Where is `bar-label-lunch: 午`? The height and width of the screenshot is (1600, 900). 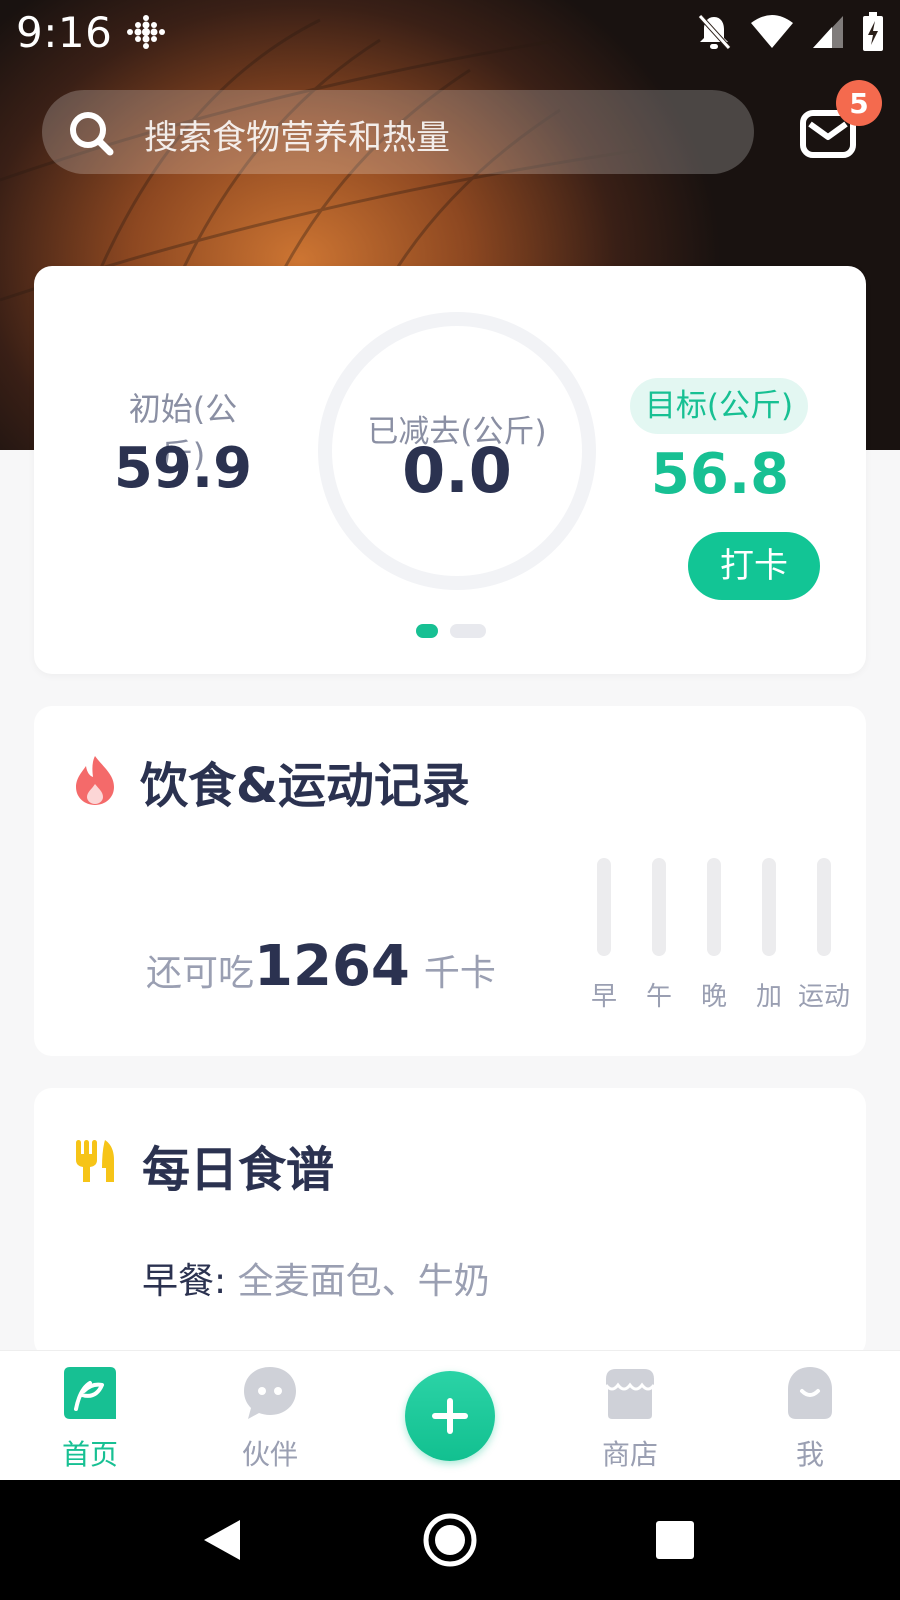 bar-label-lunch: 午 is located at coordinates (658, 997).